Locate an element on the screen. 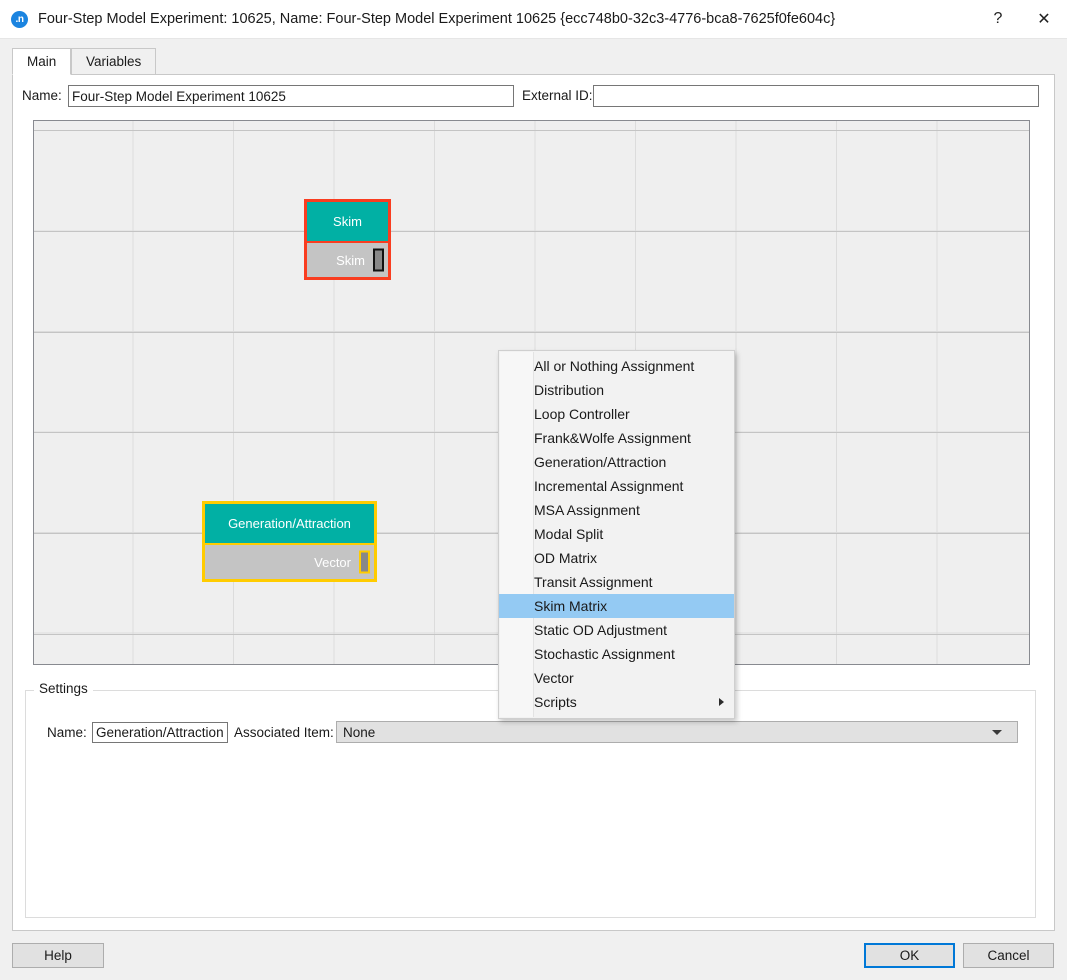  menu-item-modal-split: Modal Split is located at coordinates (616, 534).